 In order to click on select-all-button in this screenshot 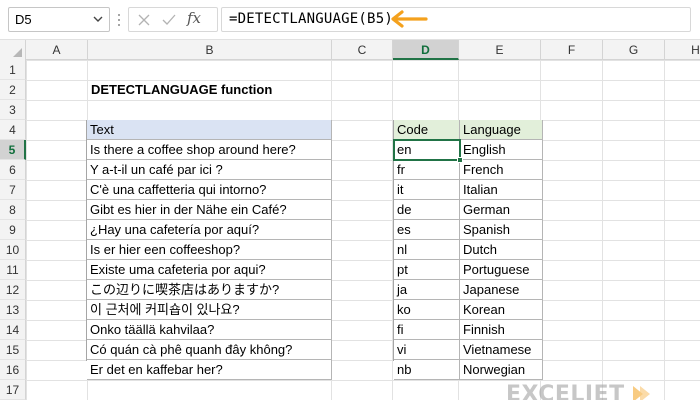, I will do `click(13, 50)`.